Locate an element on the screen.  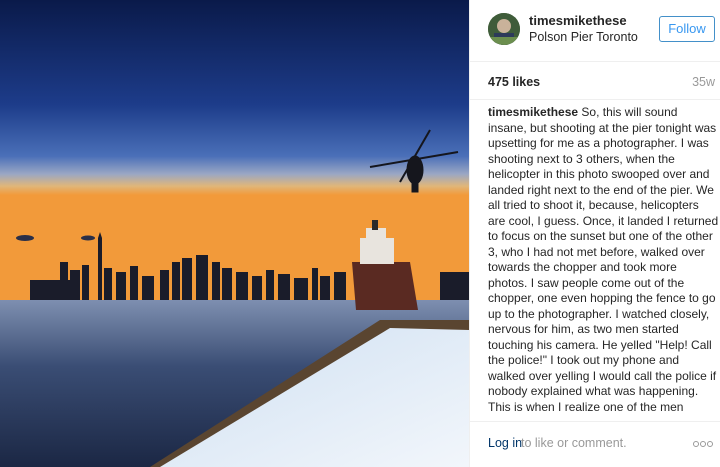
post-age: 35w is located at coordinates (703, 82).